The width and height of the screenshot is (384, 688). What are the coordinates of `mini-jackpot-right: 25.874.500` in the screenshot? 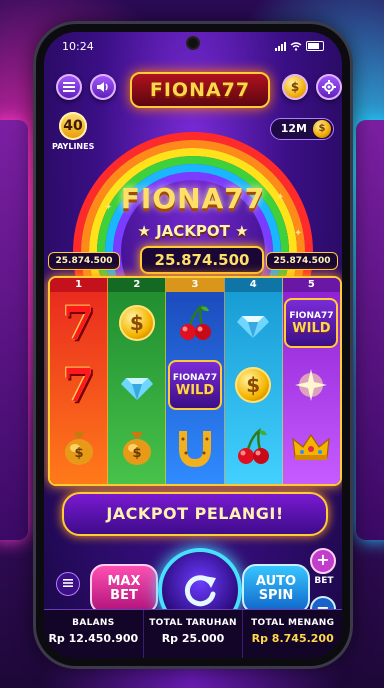 It's located at (302, 261).